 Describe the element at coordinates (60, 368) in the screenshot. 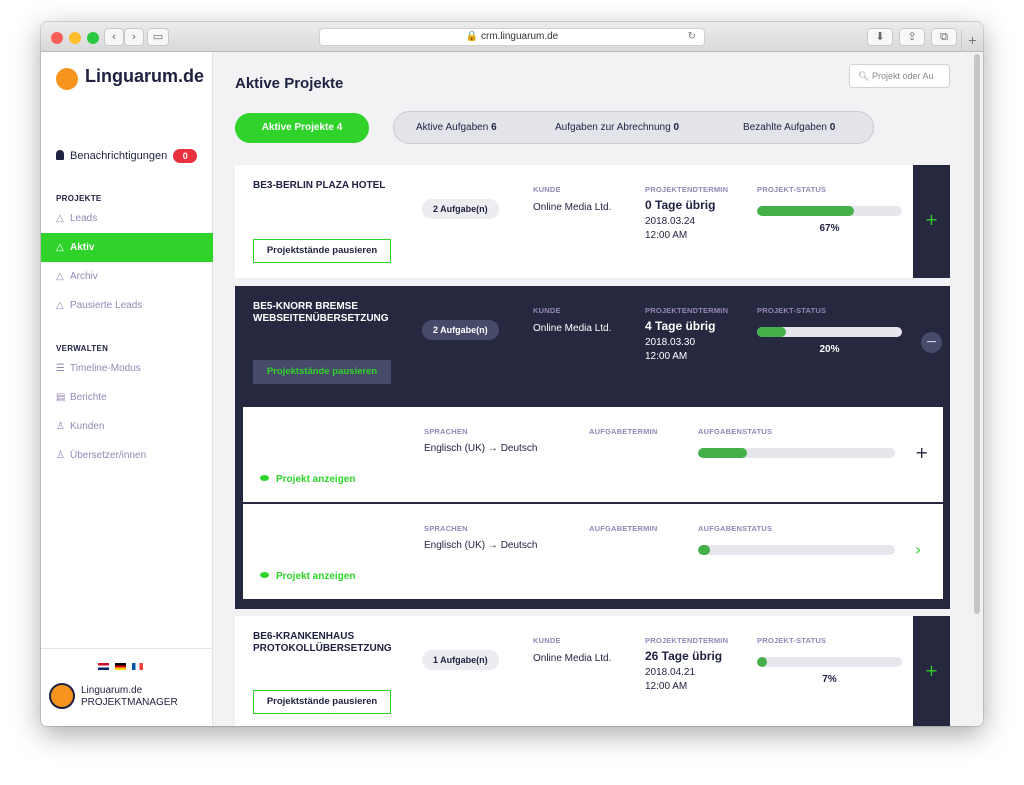

I see `sliders-icon: ☰` at that location.